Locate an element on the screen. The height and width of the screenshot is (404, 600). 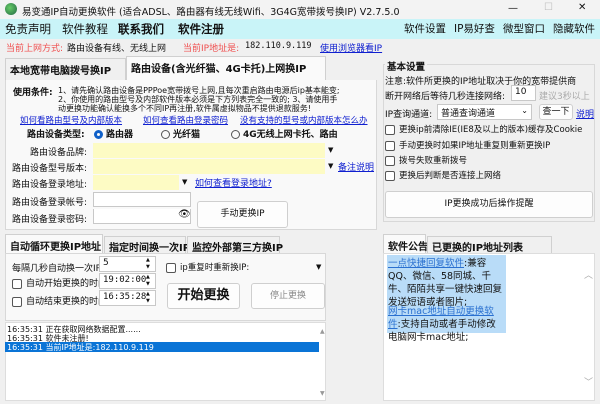
tab-monitor: 监控外部第三方换IP is located at coordinates (235, 245).